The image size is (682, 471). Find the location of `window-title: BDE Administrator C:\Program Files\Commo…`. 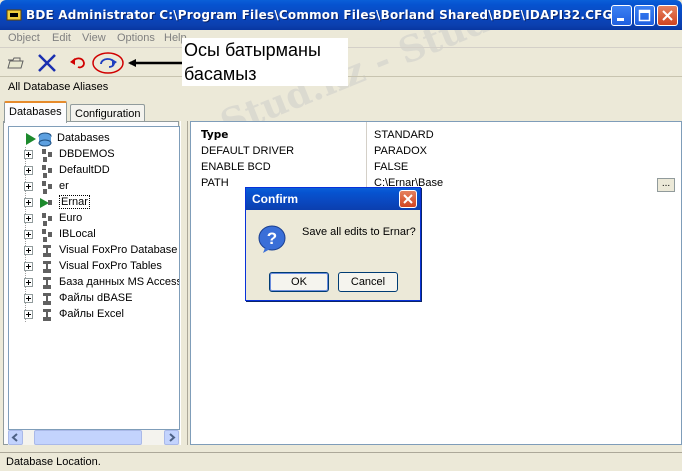

window-title: BDE Administrator C:\Program Files\Commo… is located at coordinates (319, 15).